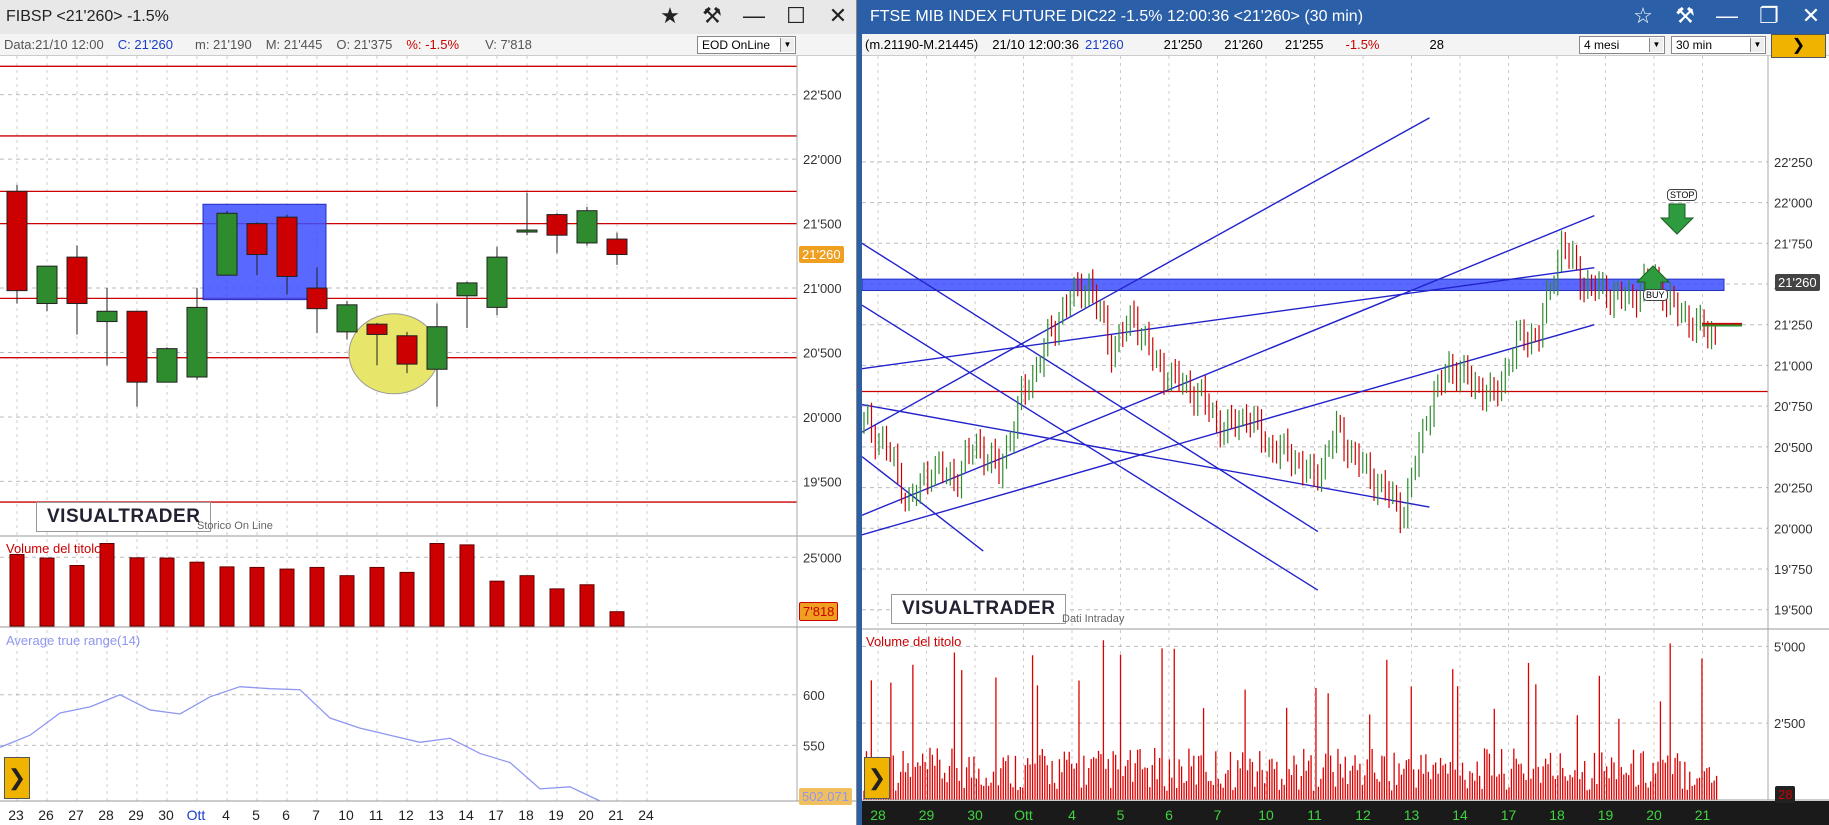 The image size is (1829, 825). What do you see at coordinates (878, 815) in the screenshot?
I see `x-tick-label: 28` at bounding box center [878, 815].